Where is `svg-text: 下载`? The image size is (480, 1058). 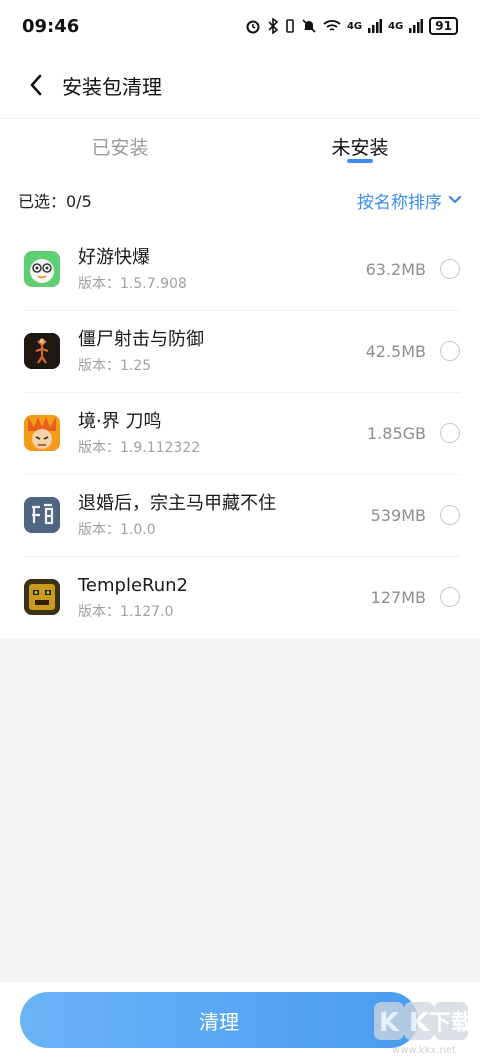 svg-text: 下载 is located at coordinates (450, 1023).